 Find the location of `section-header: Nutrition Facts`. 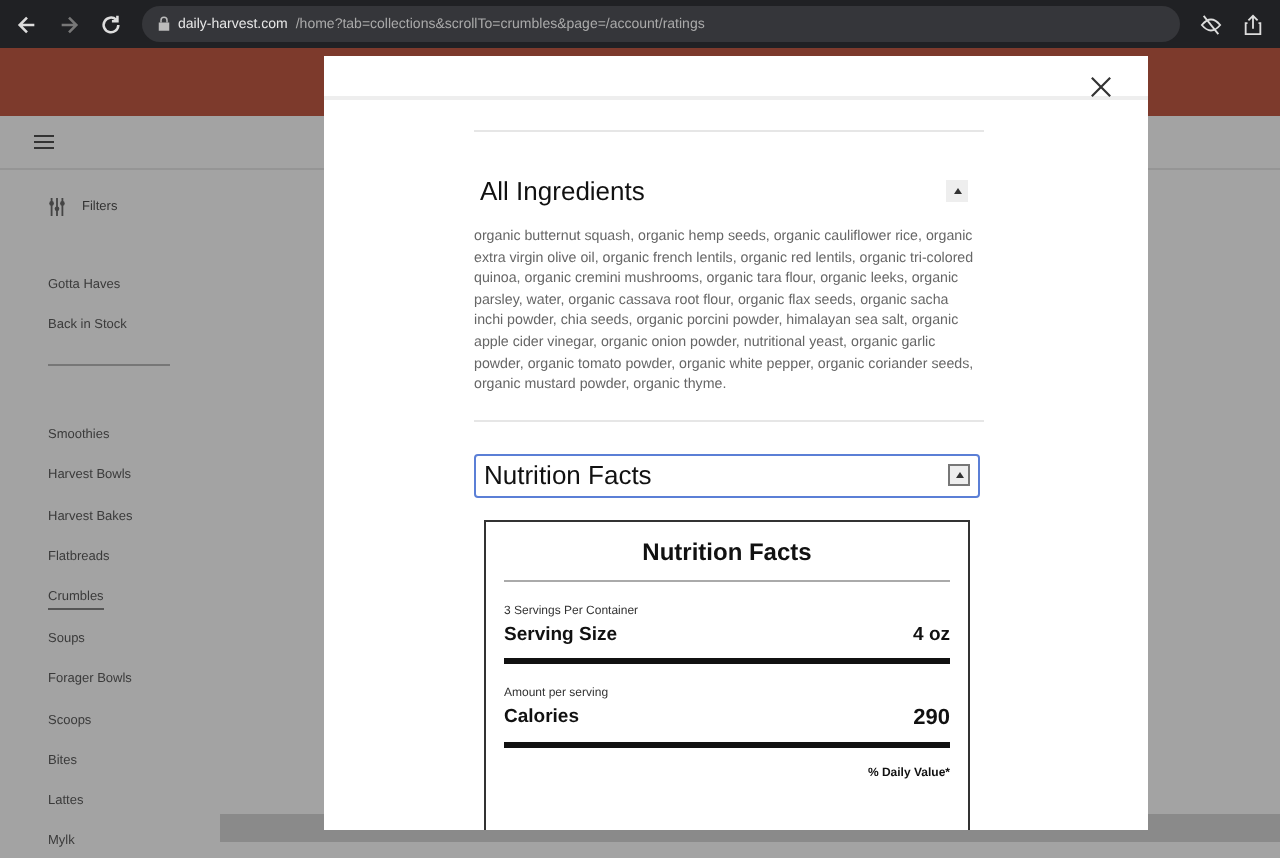

section-header: Nutrition Facts is located at coordinates (727, 475).